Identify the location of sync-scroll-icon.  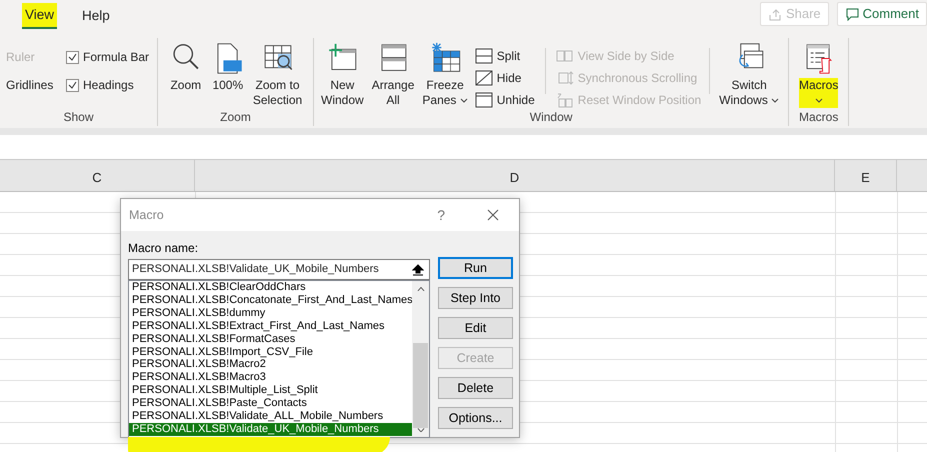
(565, 78).